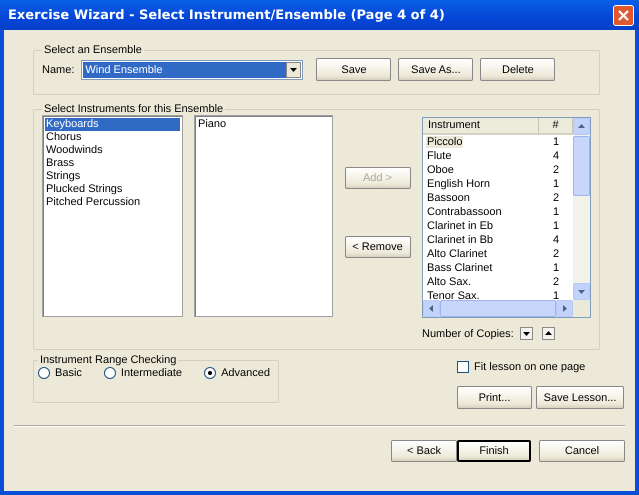 Image resolution: width=639 pixels, height=495 pixels. Describe the element at coordinates (112, 137) in the screenshot. I see `list-item: Chorus` at that location.